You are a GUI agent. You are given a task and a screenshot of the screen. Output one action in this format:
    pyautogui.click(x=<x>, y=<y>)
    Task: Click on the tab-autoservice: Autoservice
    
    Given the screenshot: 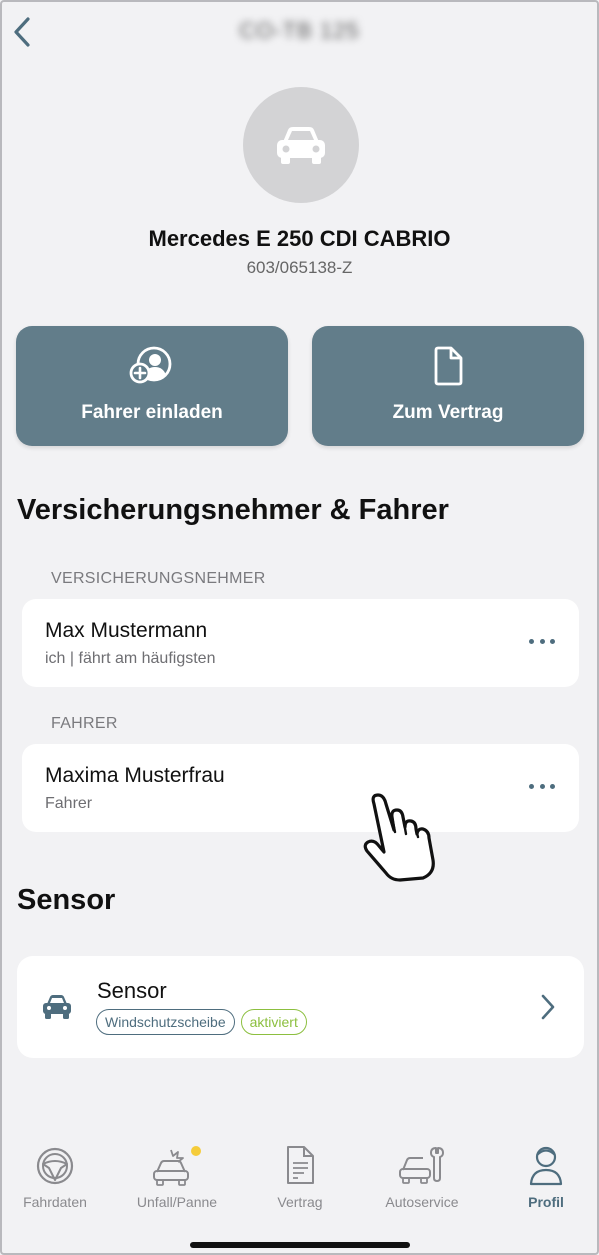 What is the action you would take?
    pyautogui.click(x=422, y=1175)
    